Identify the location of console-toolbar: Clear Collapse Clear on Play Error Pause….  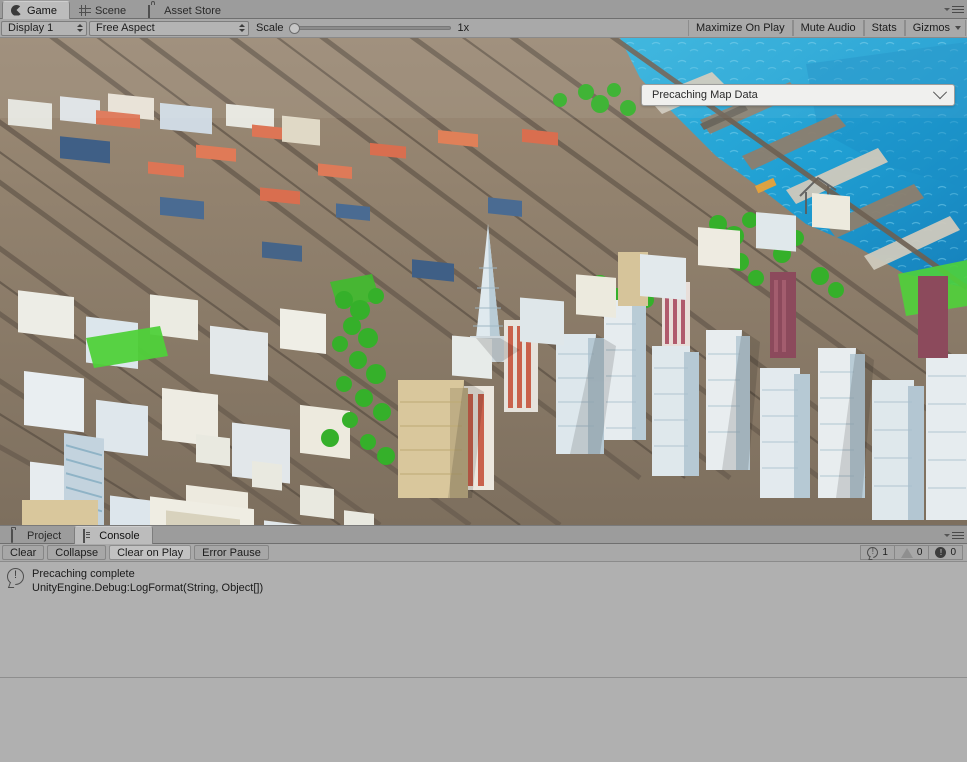
(483, 553).